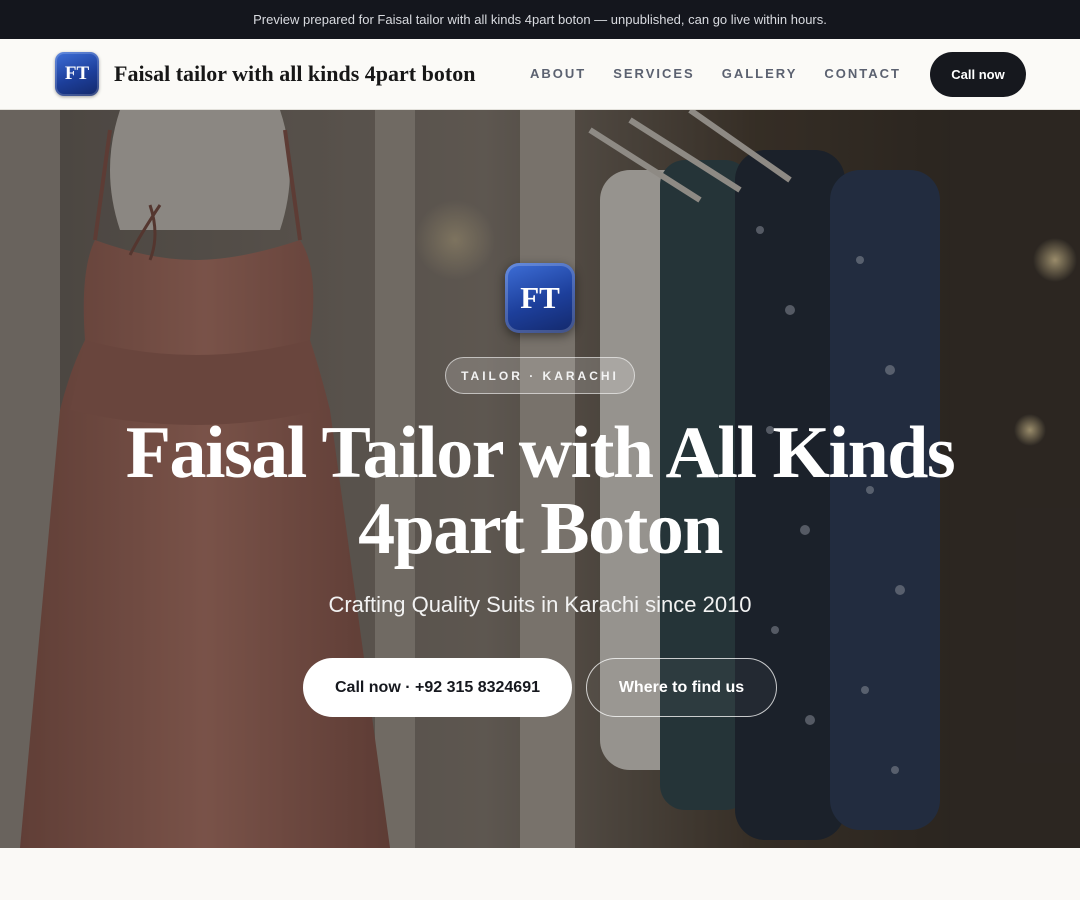  Describe the element at coordinates (294, 74) in the screenshot. I see `brand-name: Faisal tailor with all kinds 4part boton` at that location.